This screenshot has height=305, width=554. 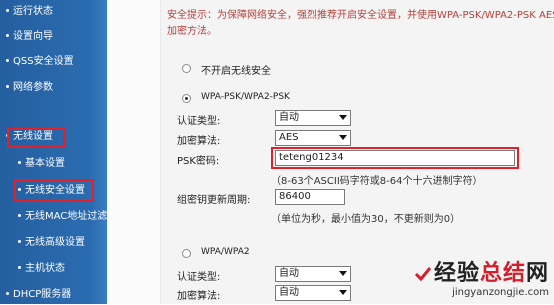 I want to click on watermark-title-part1: 经验, so click(x=456, y=273).